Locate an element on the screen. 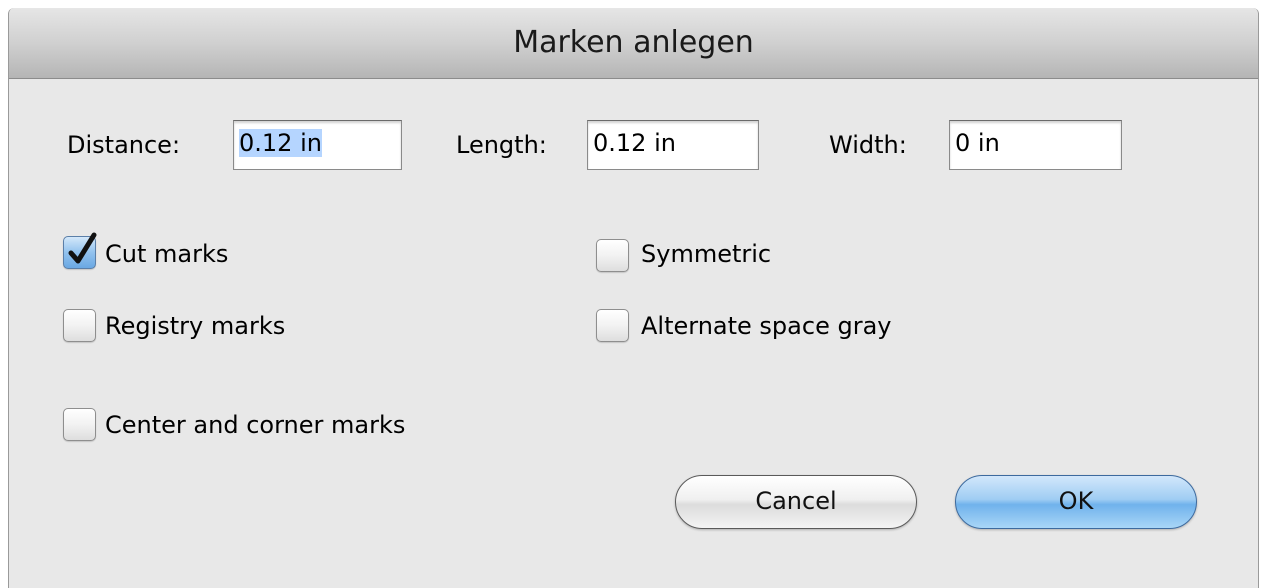  cancel-button: Cancel is located at coordinates (796, 502).